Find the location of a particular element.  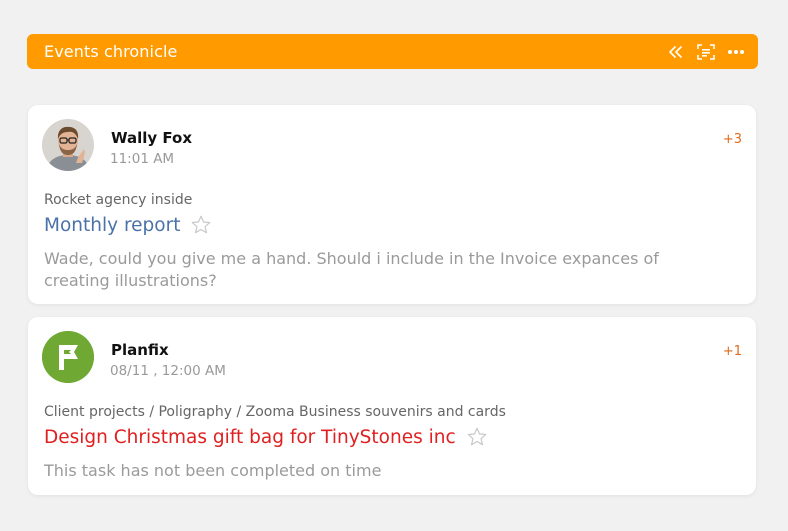

counter-badge: +1 is located at coordinates (732, 351).